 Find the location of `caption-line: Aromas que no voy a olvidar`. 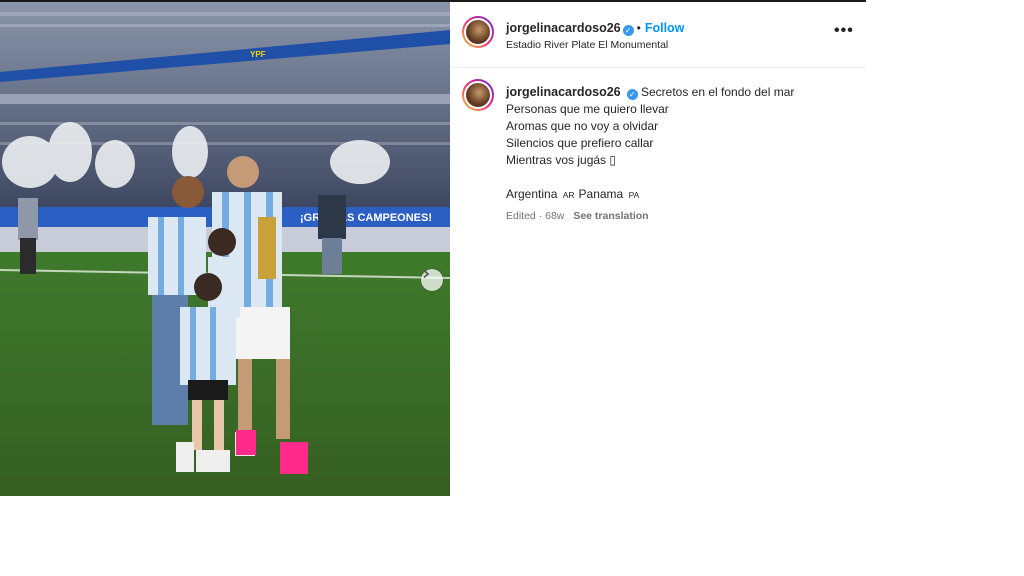

caption-line: Aromas que no voy a olvidar is located at coordinates (582, 126).